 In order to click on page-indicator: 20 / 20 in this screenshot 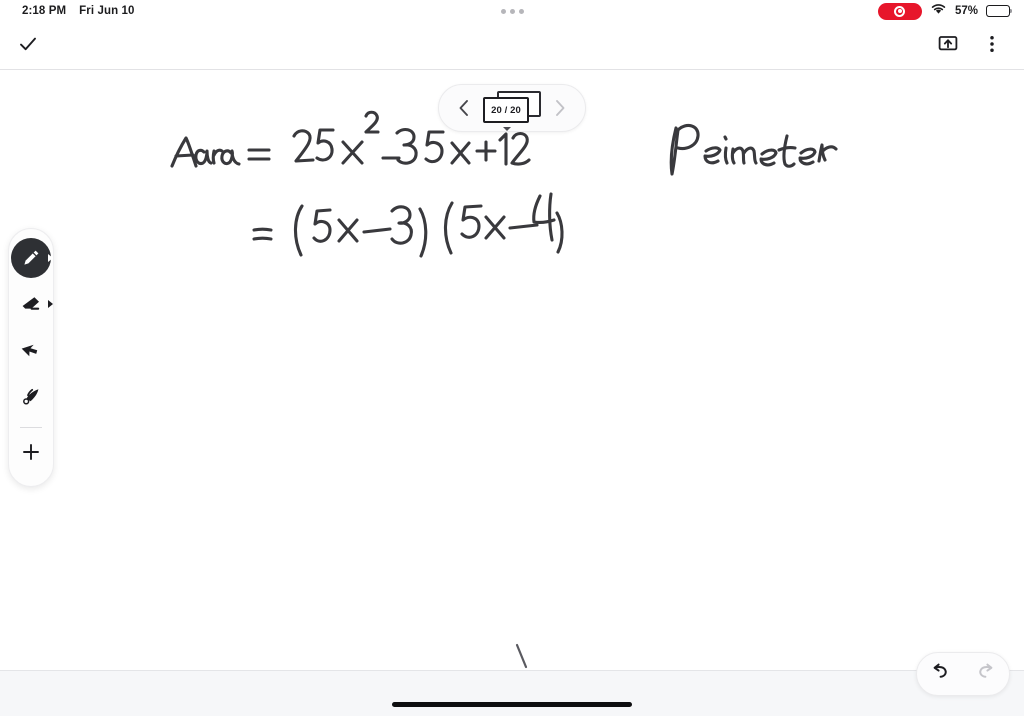, I will do `click(512, 111)`.